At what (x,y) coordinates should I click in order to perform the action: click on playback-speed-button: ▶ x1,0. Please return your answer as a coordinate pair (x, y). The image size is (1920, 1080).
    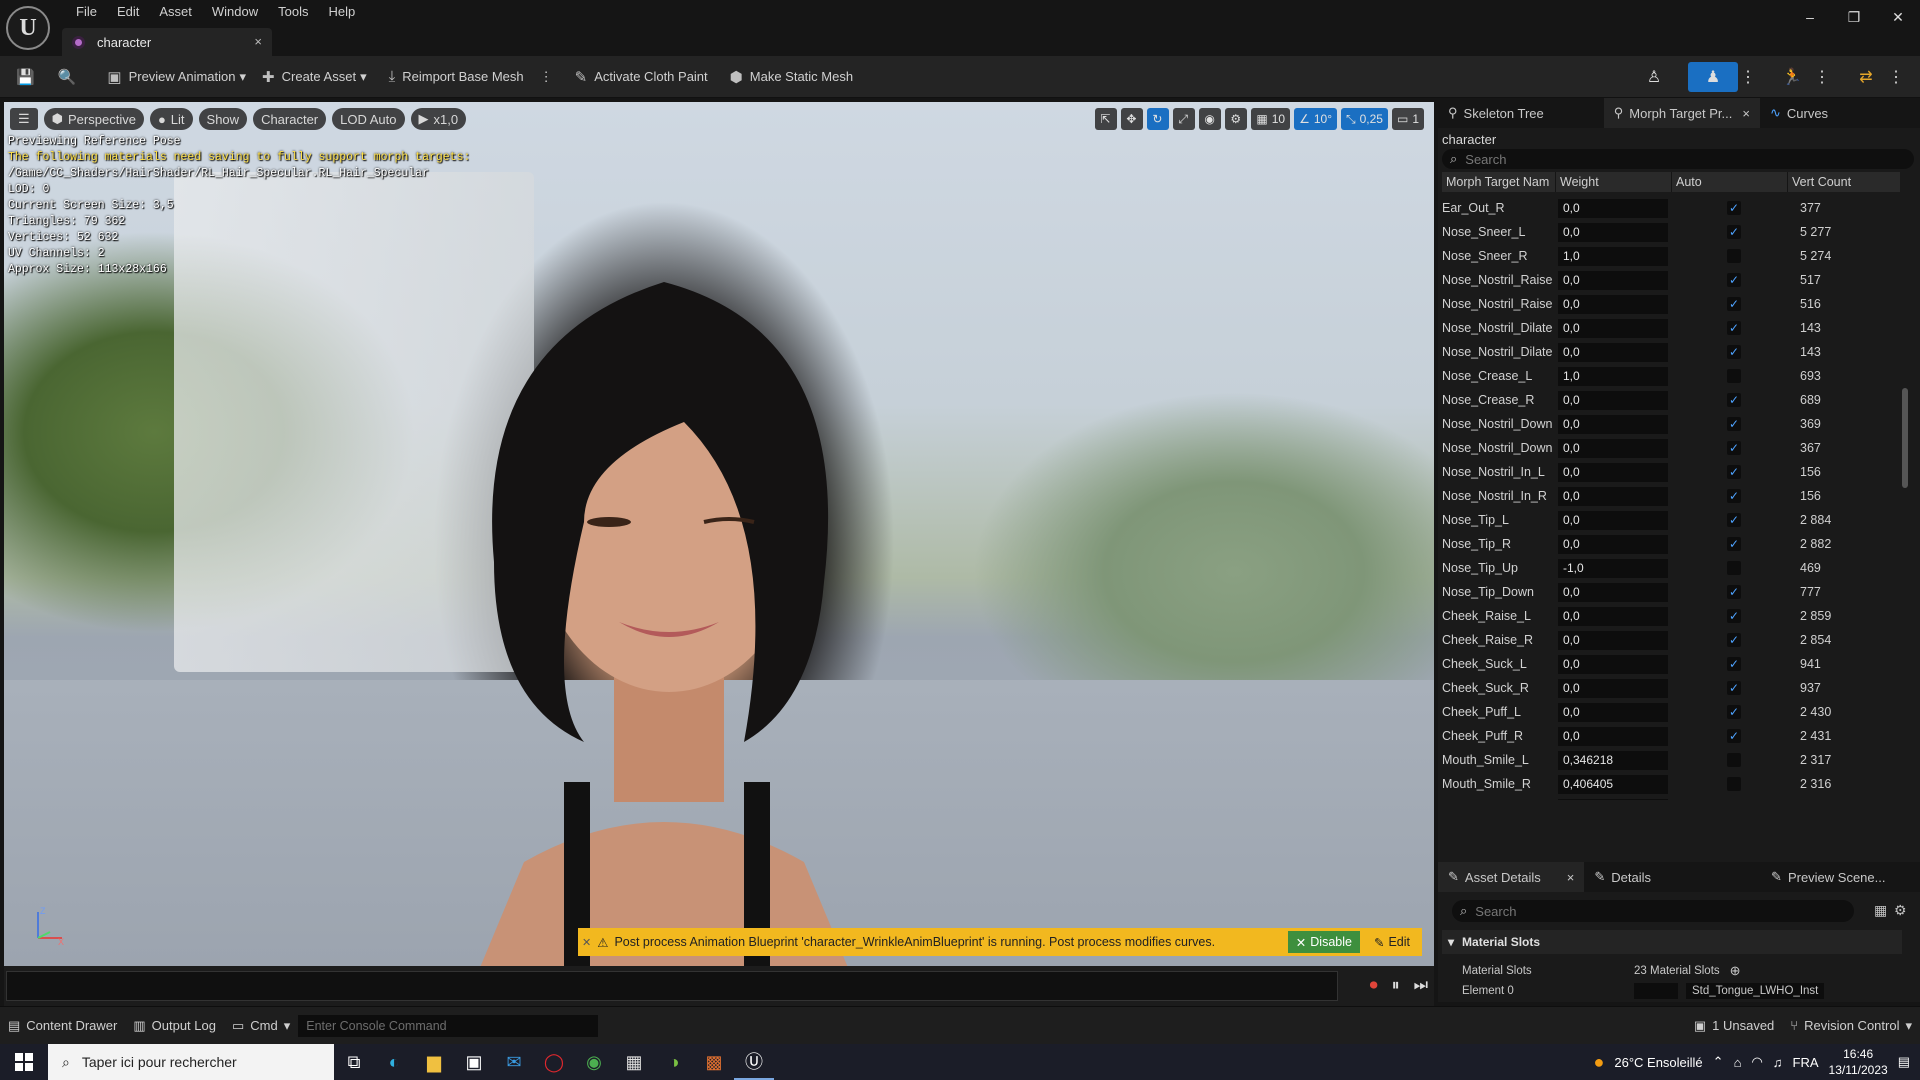
    Looking at the image, I should click on (438, 119).